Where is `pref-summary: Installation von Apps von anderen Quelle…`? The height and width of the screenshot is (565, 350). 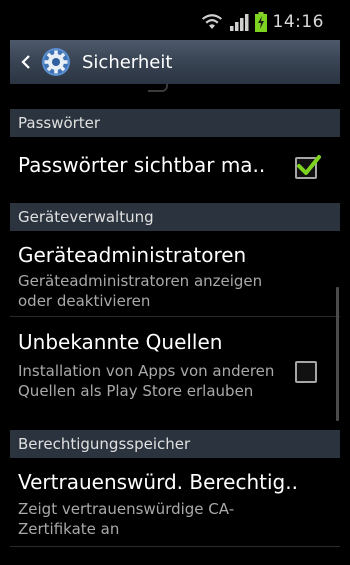
pref-summary: Installation von Apps von anderen Quelle… is located at coordinates (146, 381).